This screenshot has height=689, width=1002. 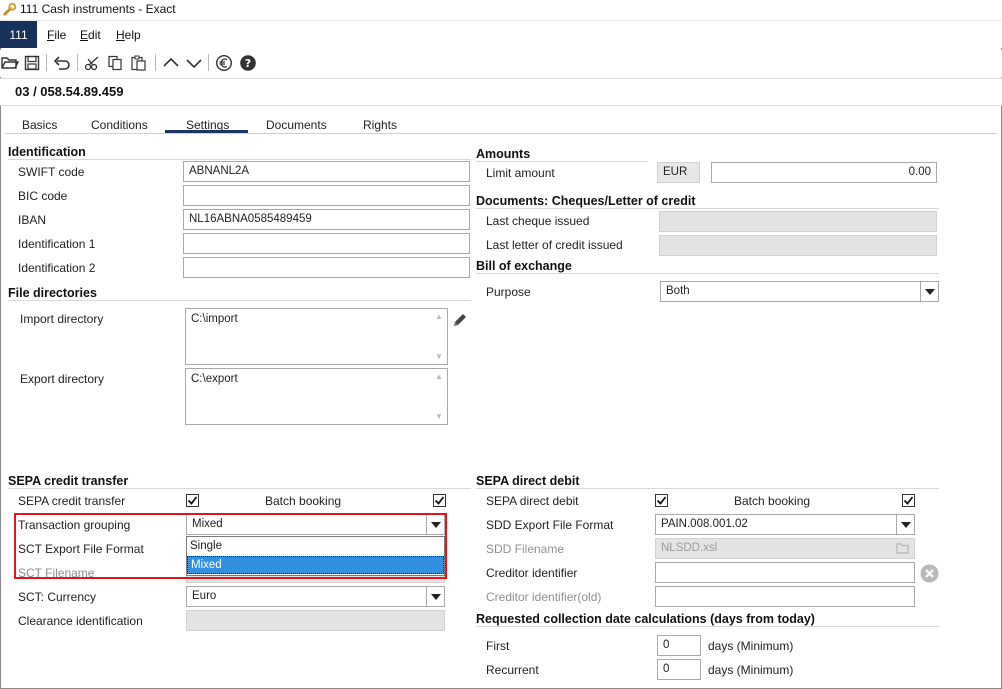 I want to click on sepa-ct-batch-checkbox, so click(x=439, y=500).